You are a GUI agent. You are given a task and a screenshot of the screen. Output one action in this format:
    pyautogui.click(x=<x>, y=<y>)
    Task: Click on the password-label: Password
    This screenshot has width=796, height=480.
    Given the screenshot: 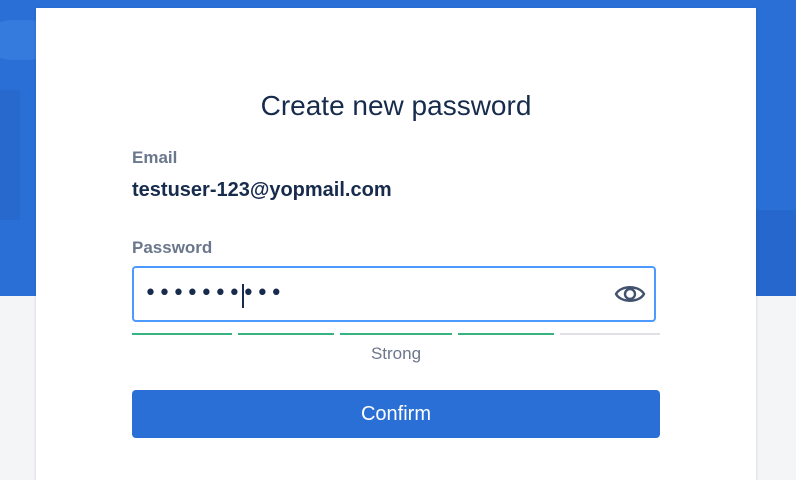 What is the action you would take?
    pyautogui.click(x=172, y=247)
    